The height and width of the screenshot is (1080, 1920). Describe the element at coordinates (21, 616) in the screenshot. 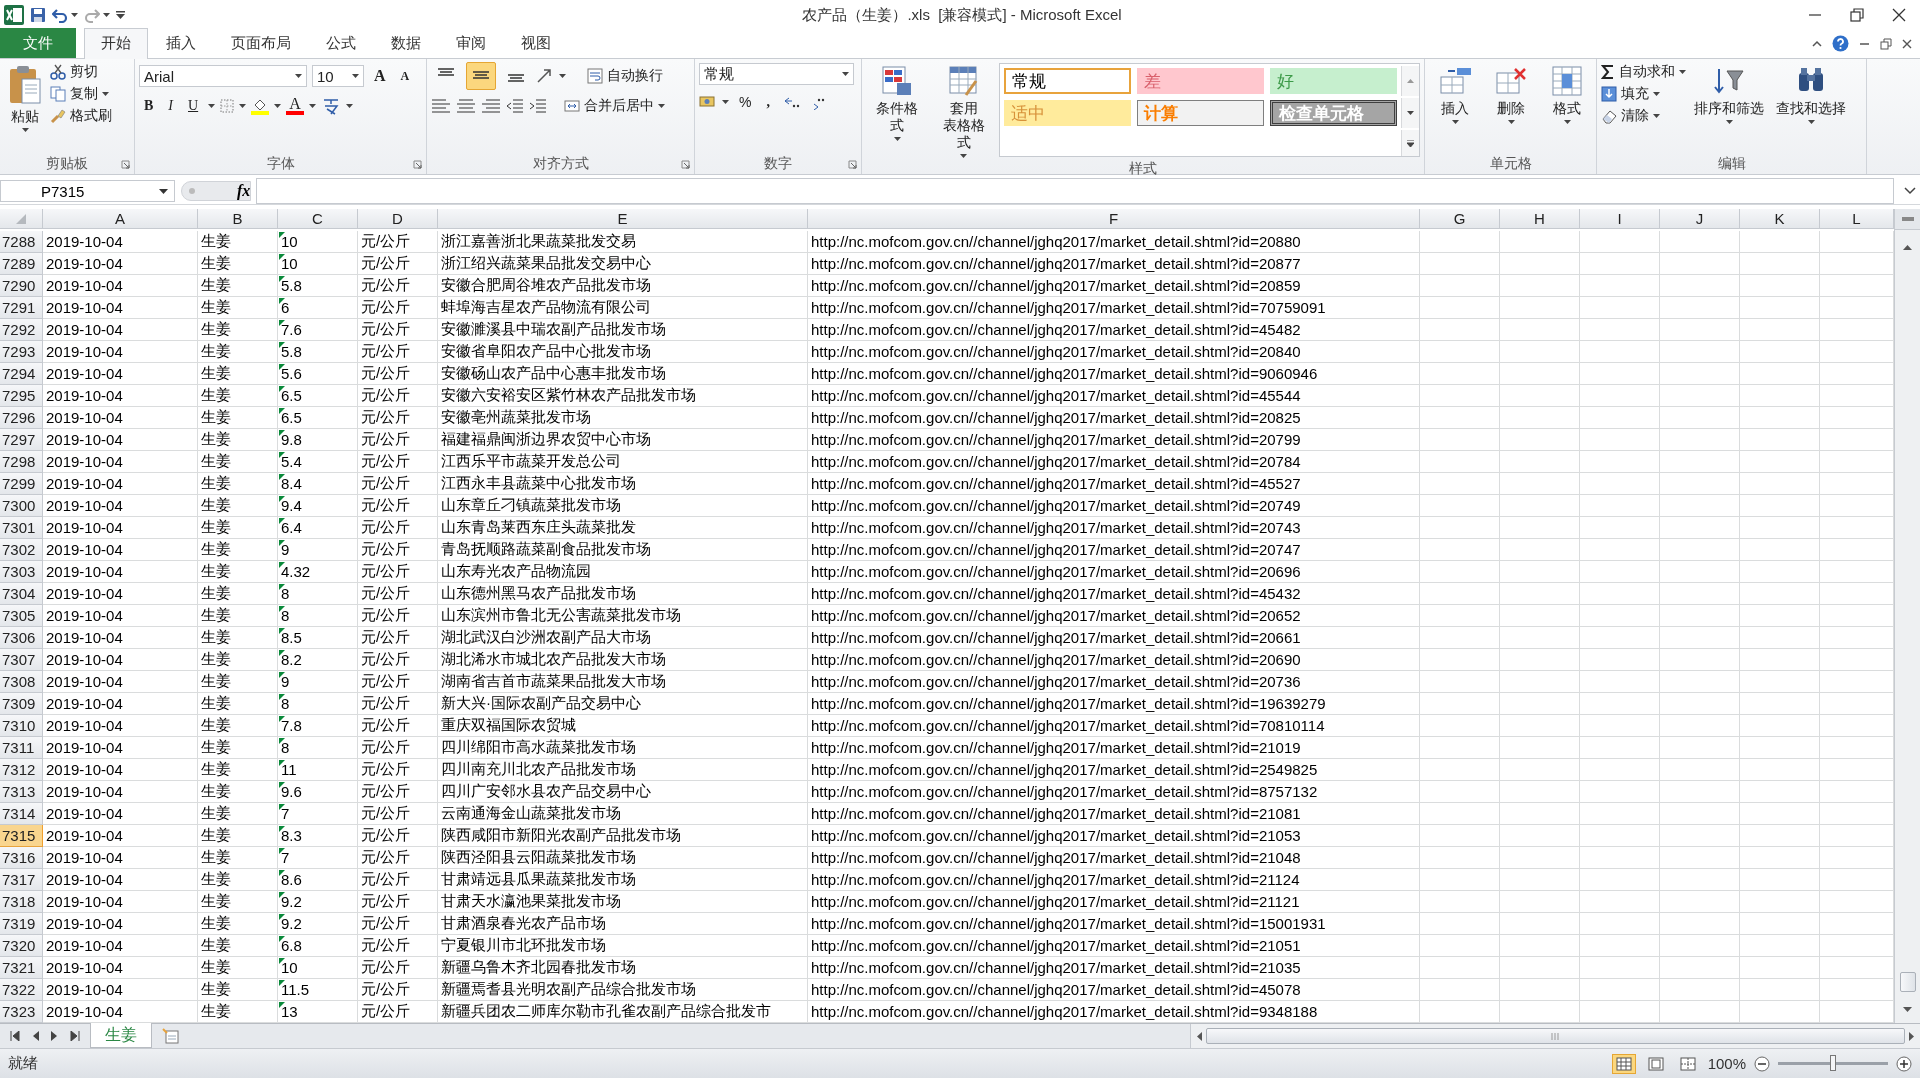

I see `row-header: 7305` at that location.